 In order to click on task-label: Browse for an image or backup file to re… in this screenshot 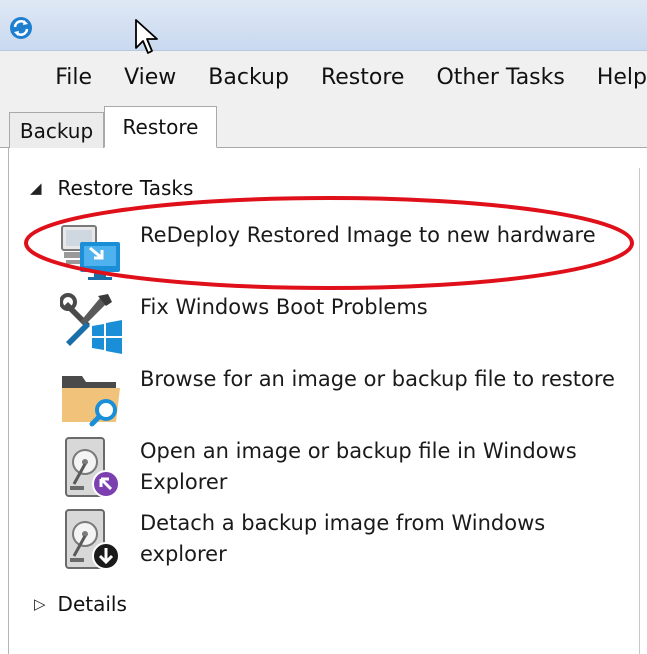, I will do `click(377, 379)`.